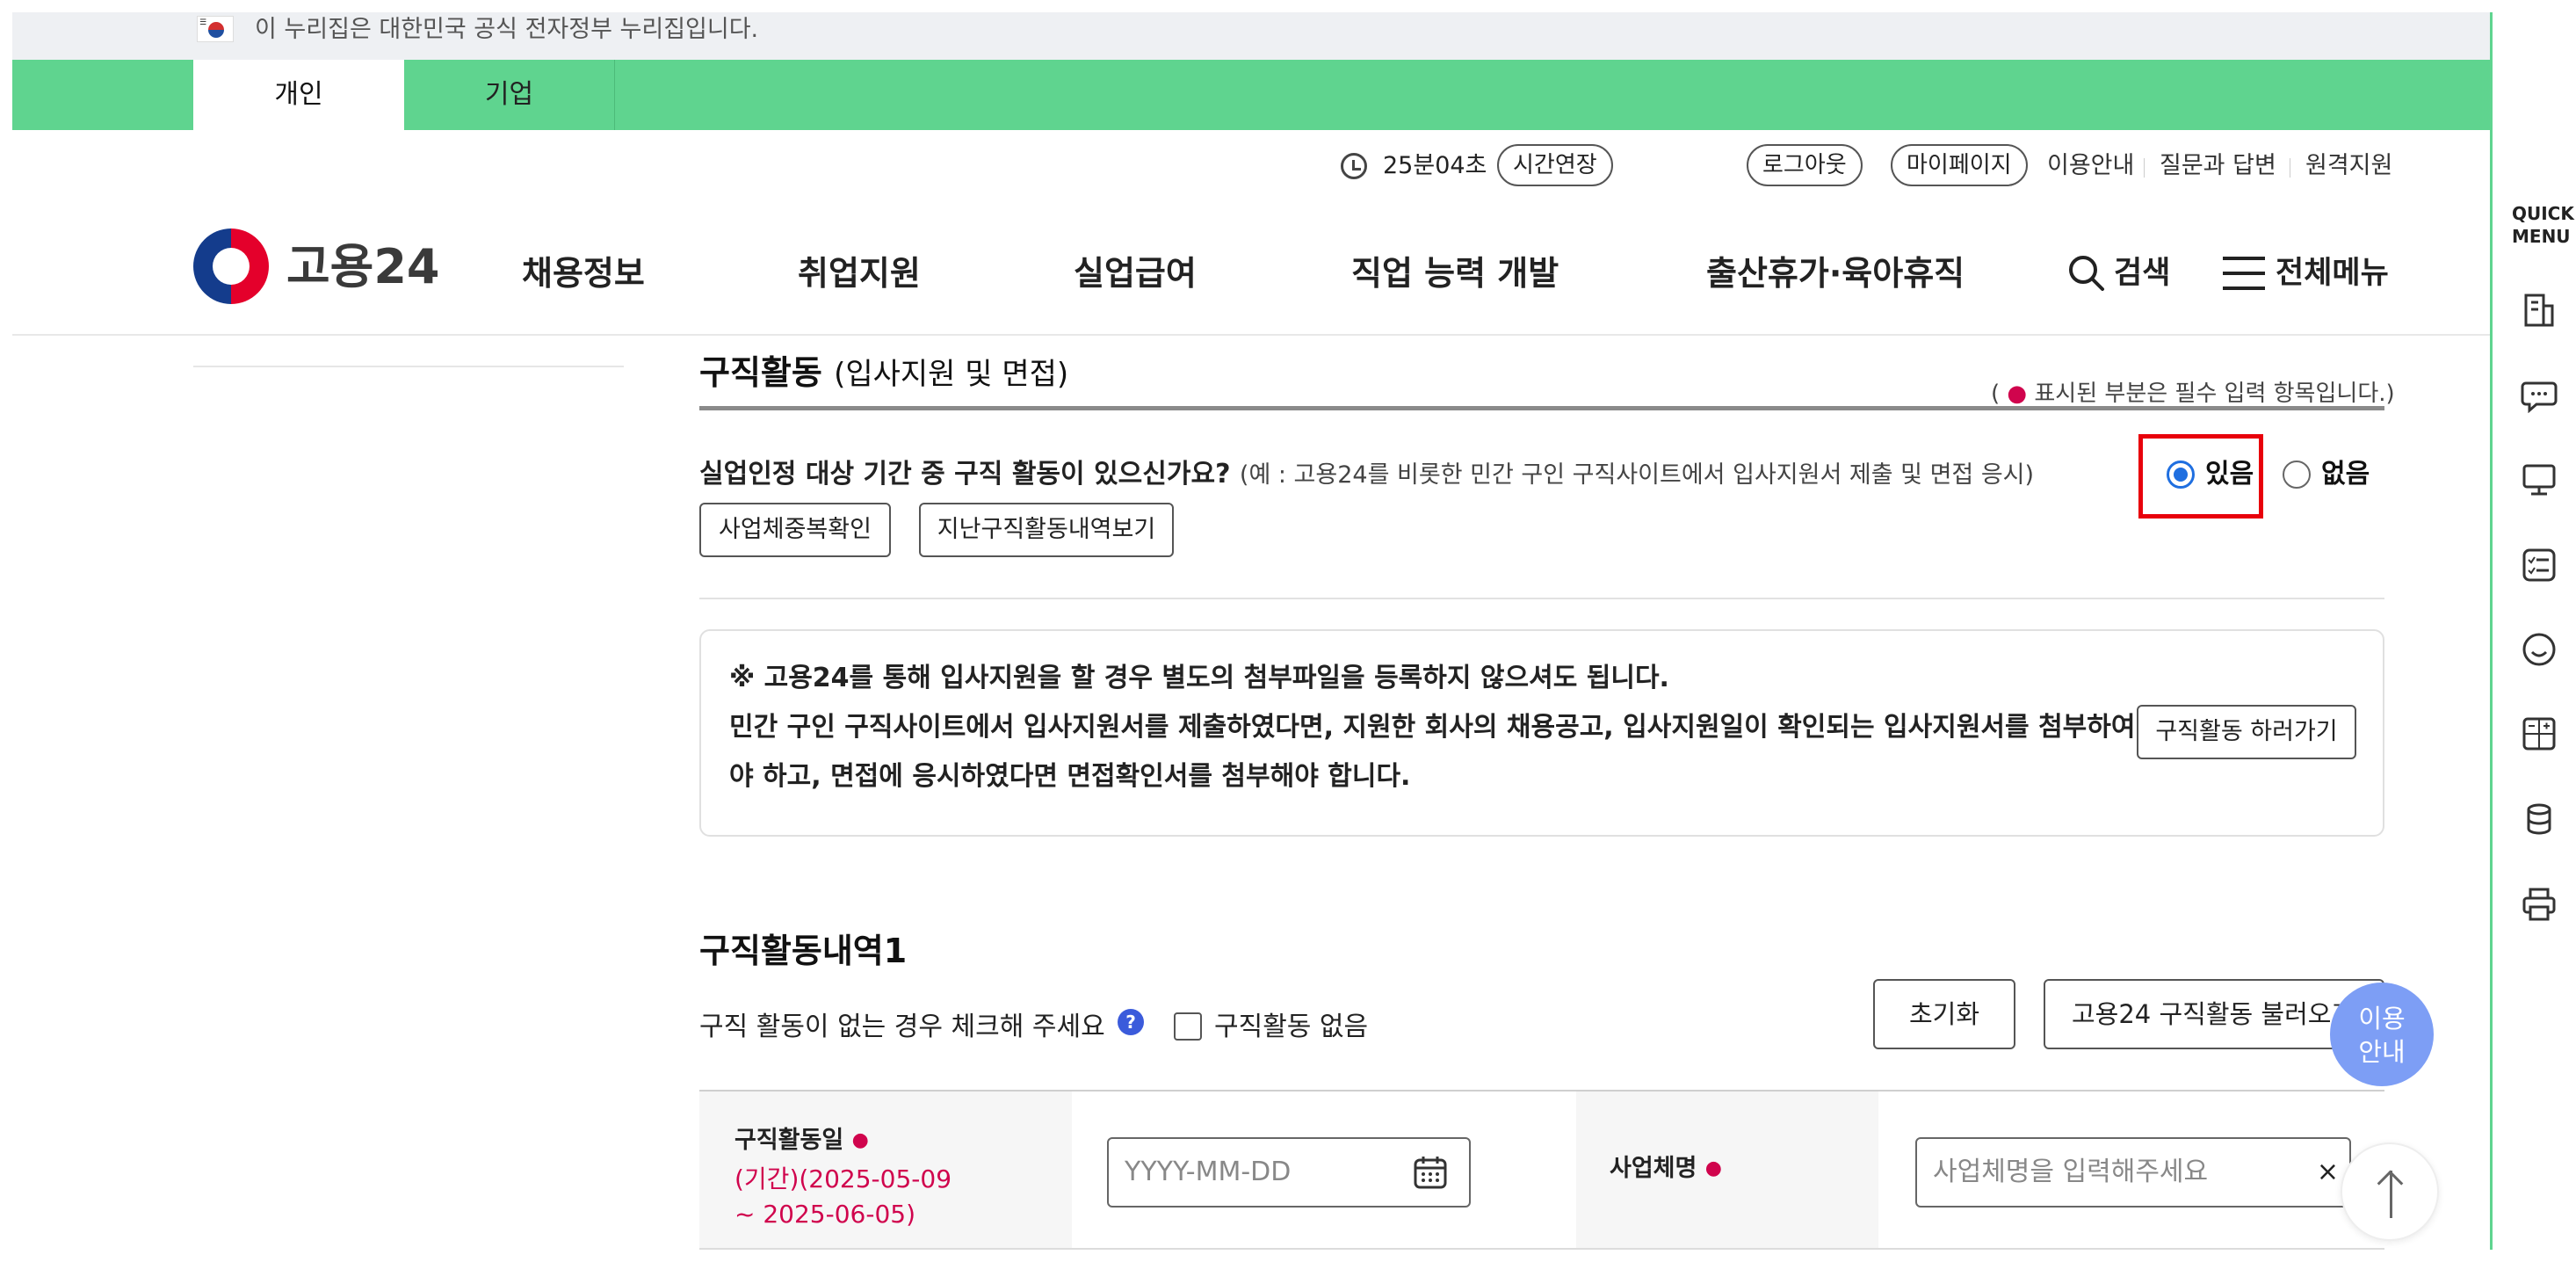  What do you see at coordinates (1430, 1173) in the screenshot?
I see `calendar-icon` at bounding box center [1430, 1173].